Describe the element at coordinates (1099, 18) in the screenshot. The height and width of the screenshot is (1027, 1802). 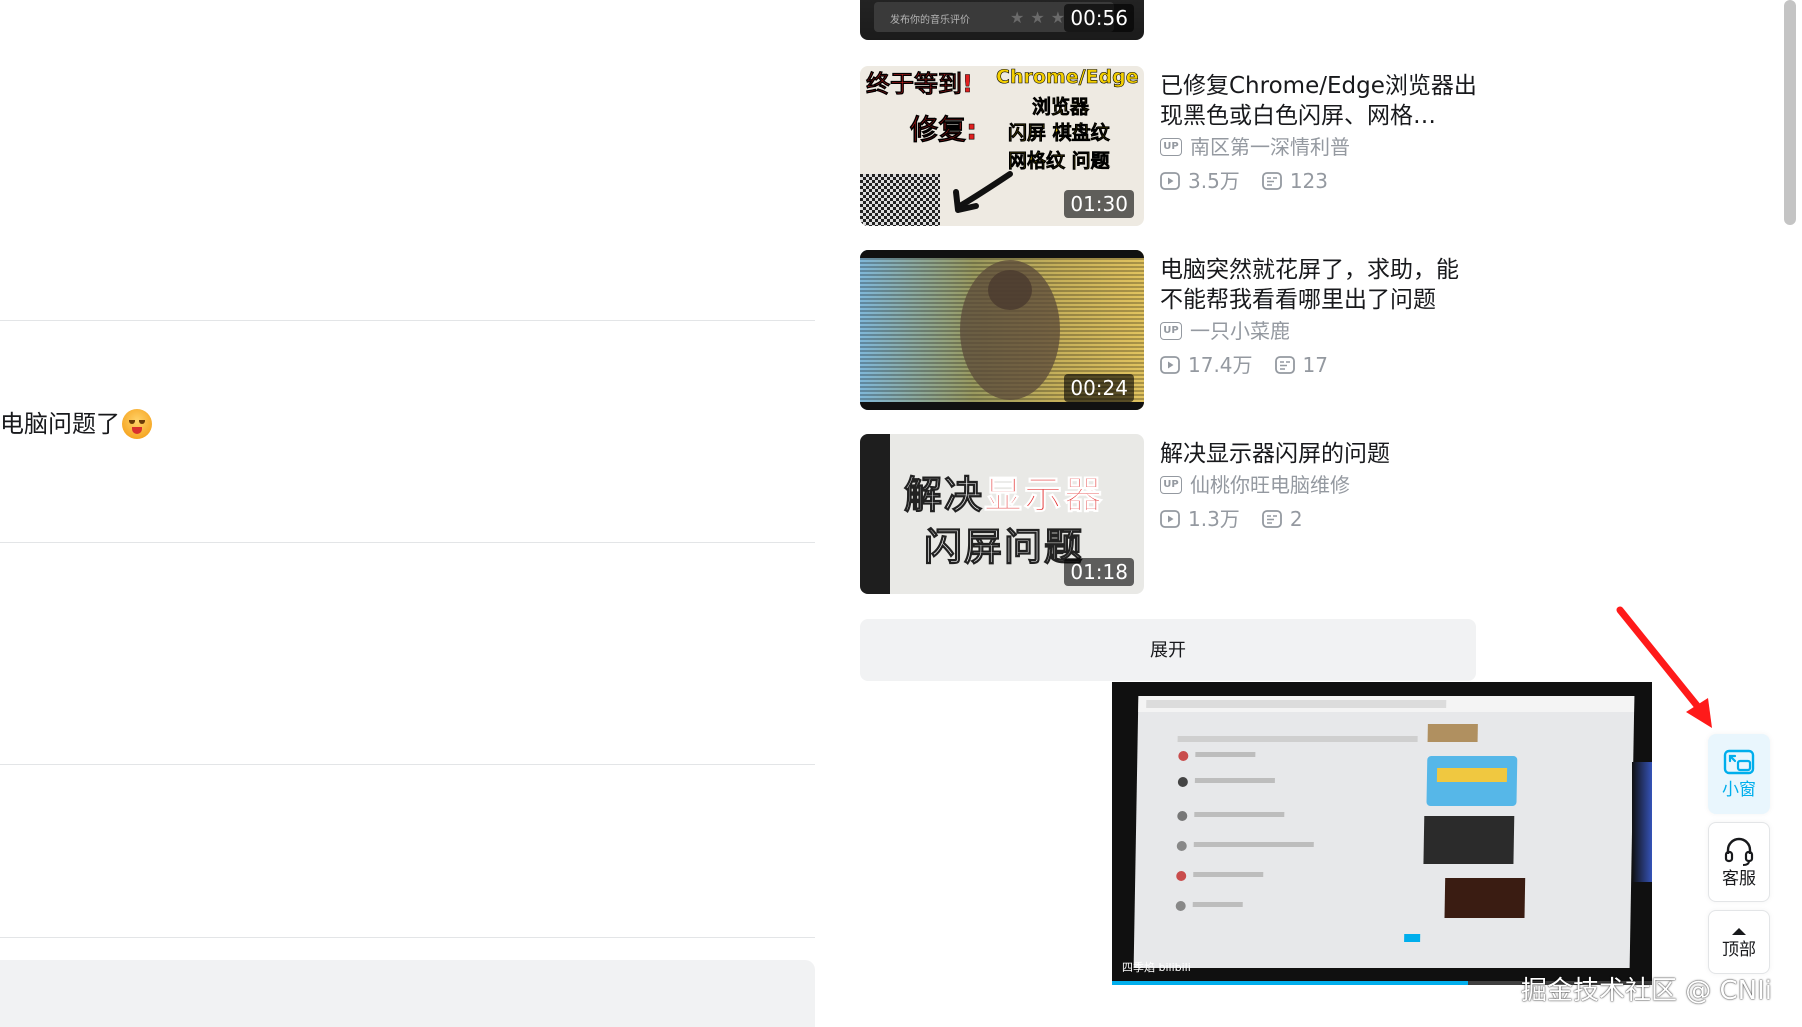
I see `video-duration: 00:56` at that location.